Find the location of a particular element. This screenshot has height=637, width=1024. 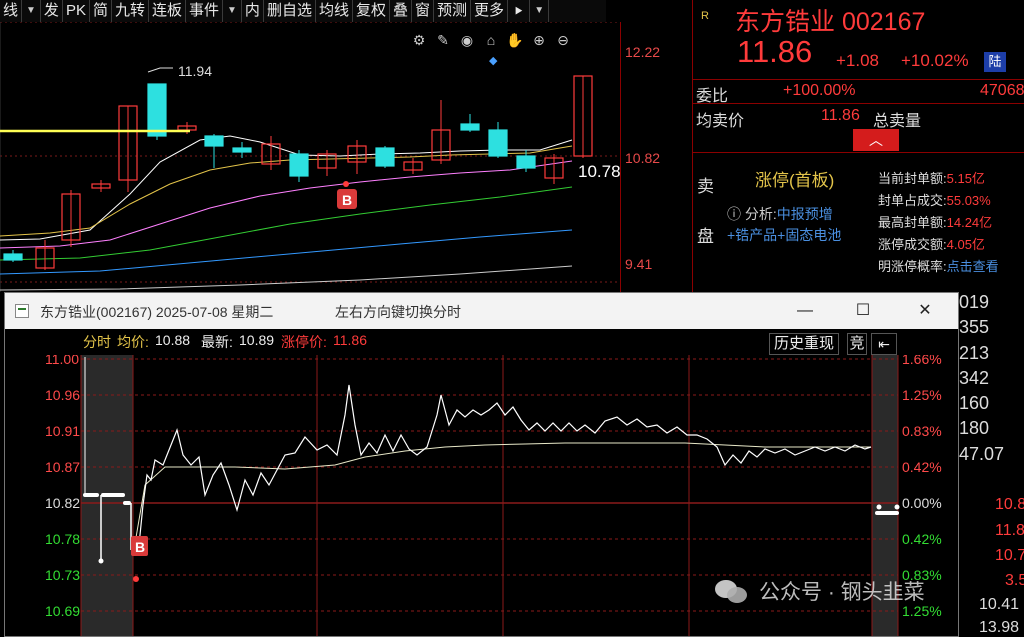

toolbar-forecast: 预测 is located at coordinates (453, 11).